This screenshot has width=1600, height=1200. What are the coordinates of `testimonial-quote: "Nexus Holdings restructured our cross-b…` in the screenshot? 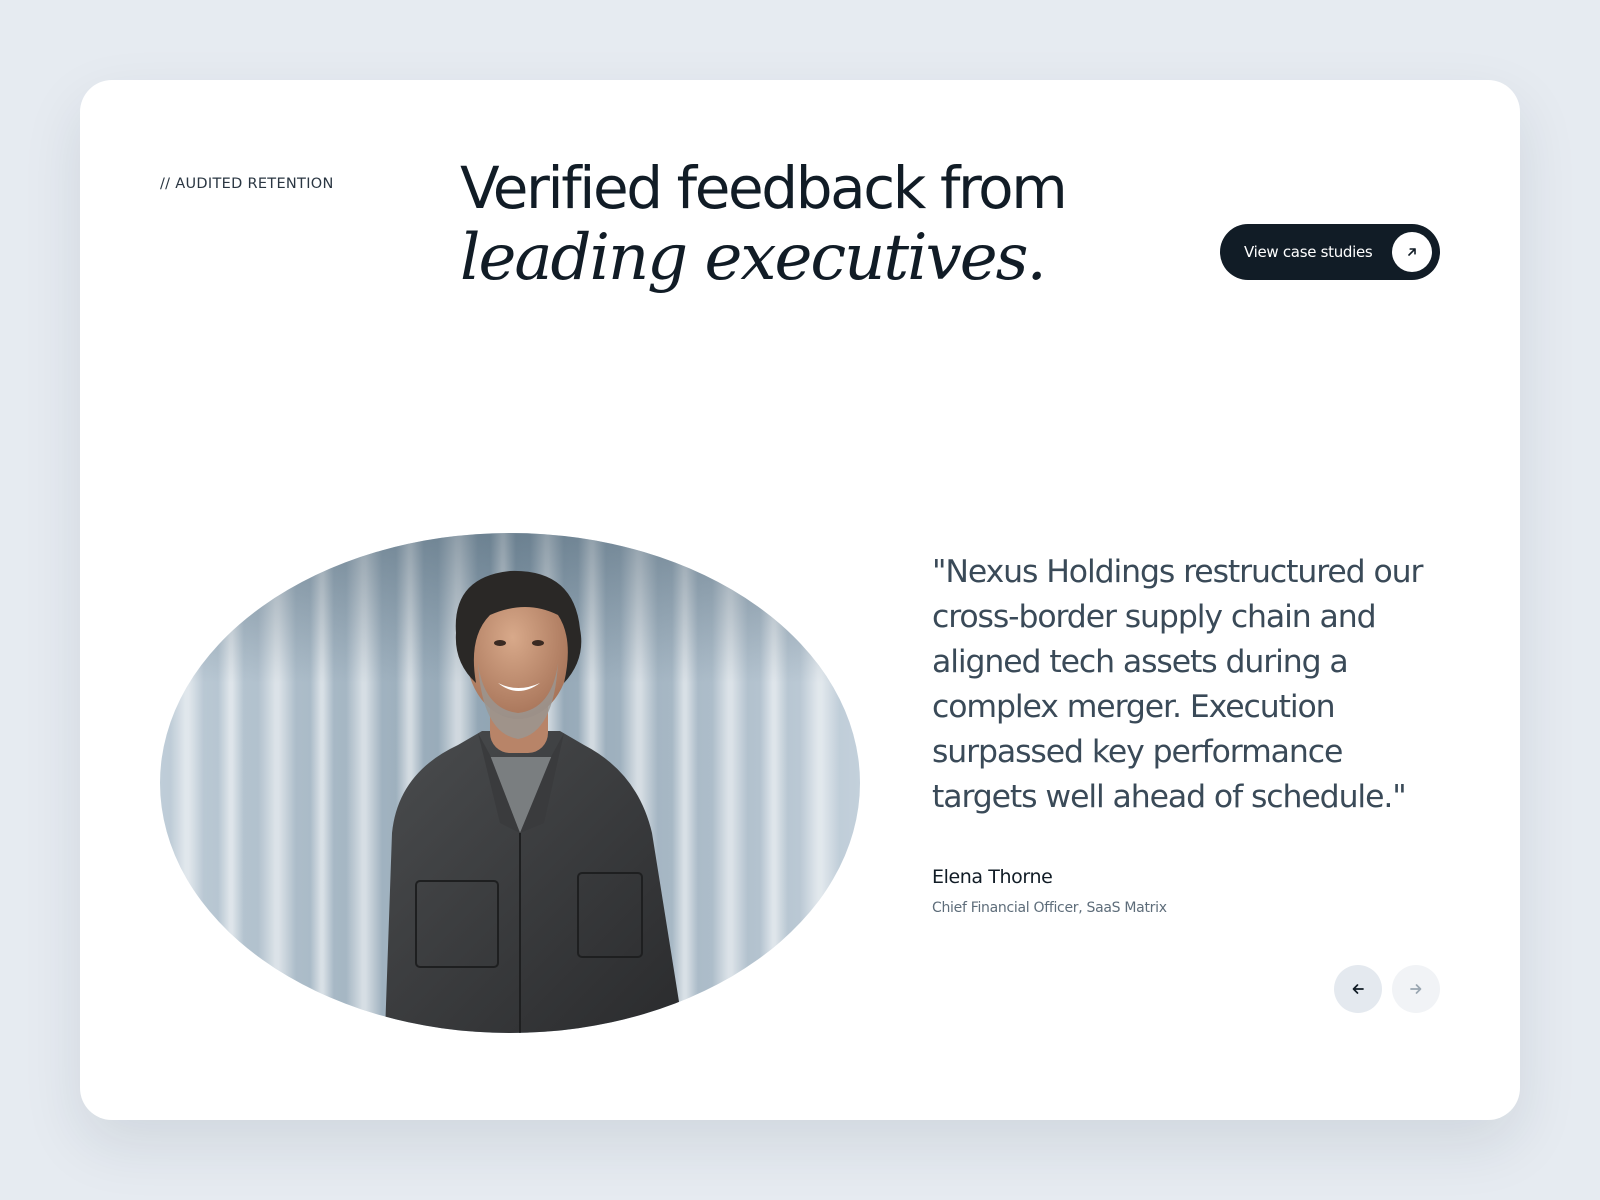 It's located at (1177, 684).